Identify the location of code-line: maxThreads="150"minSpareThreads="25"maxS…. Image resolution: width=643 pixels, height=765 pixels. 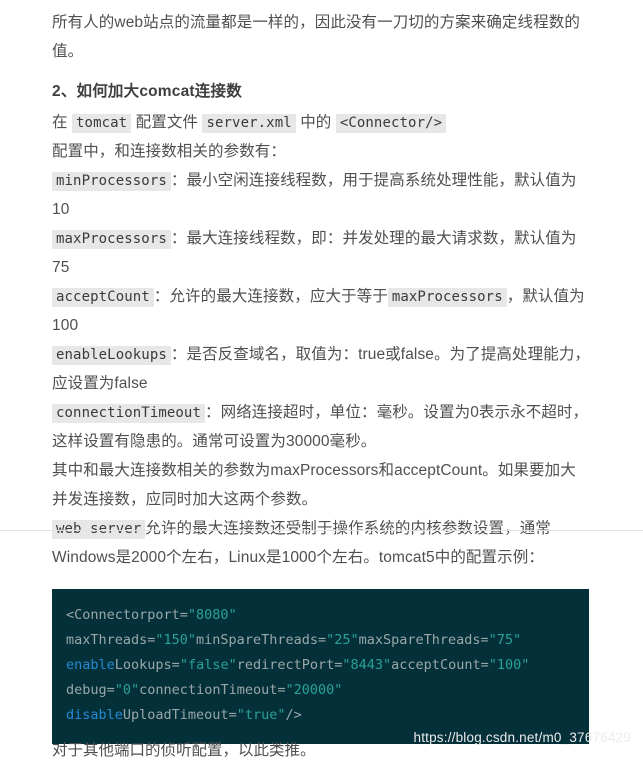
(320, 640).